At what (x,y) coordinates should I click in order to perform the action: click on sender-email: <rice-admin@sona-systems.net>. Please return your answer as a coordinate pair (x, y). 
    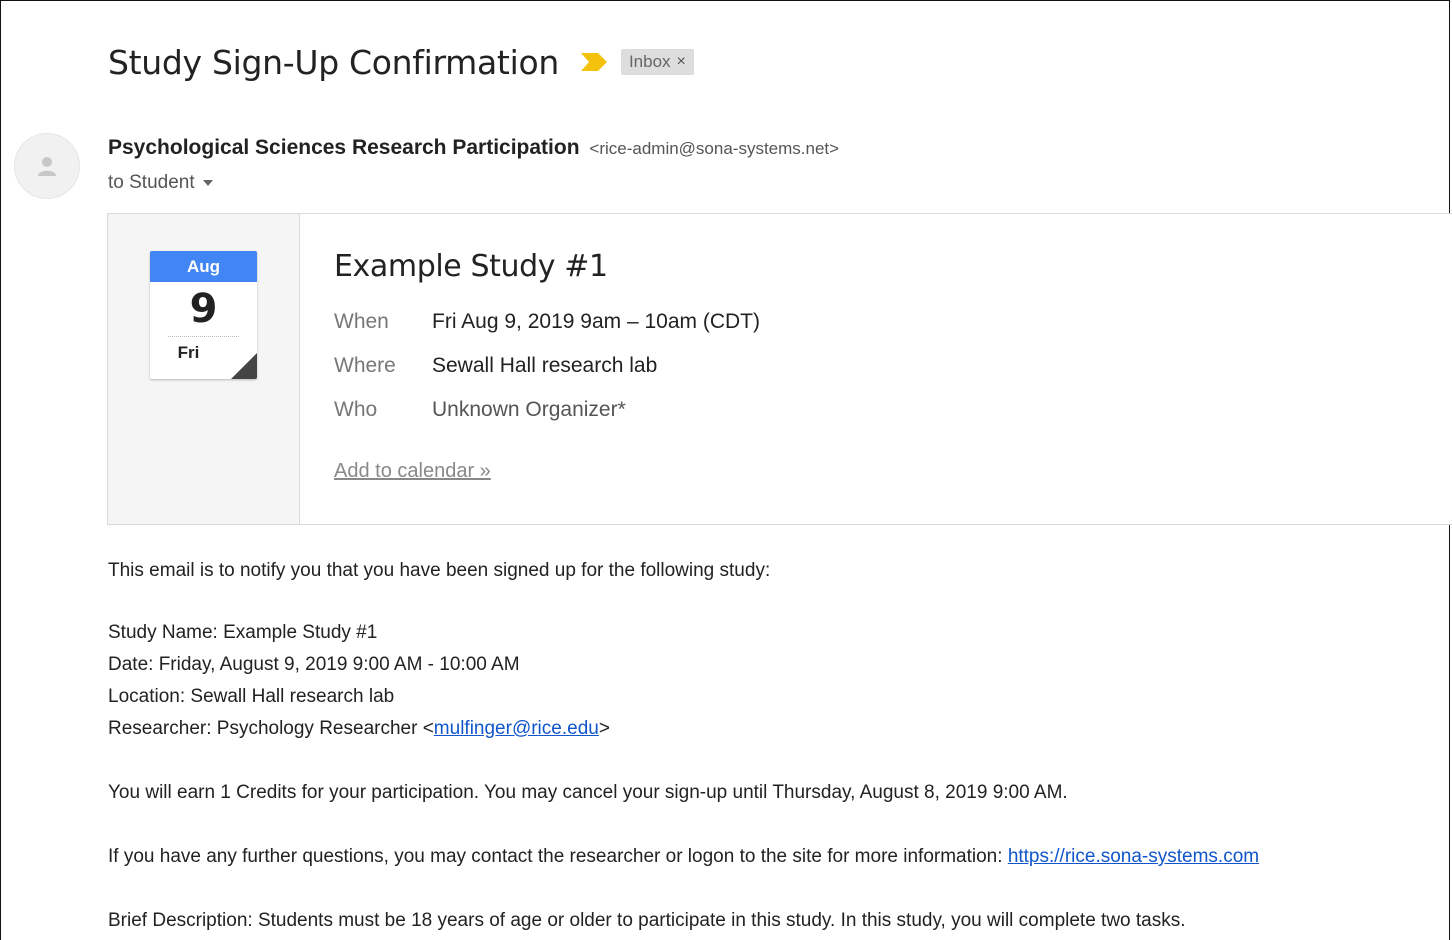
    Looking at the image, I should click on (714, 148).